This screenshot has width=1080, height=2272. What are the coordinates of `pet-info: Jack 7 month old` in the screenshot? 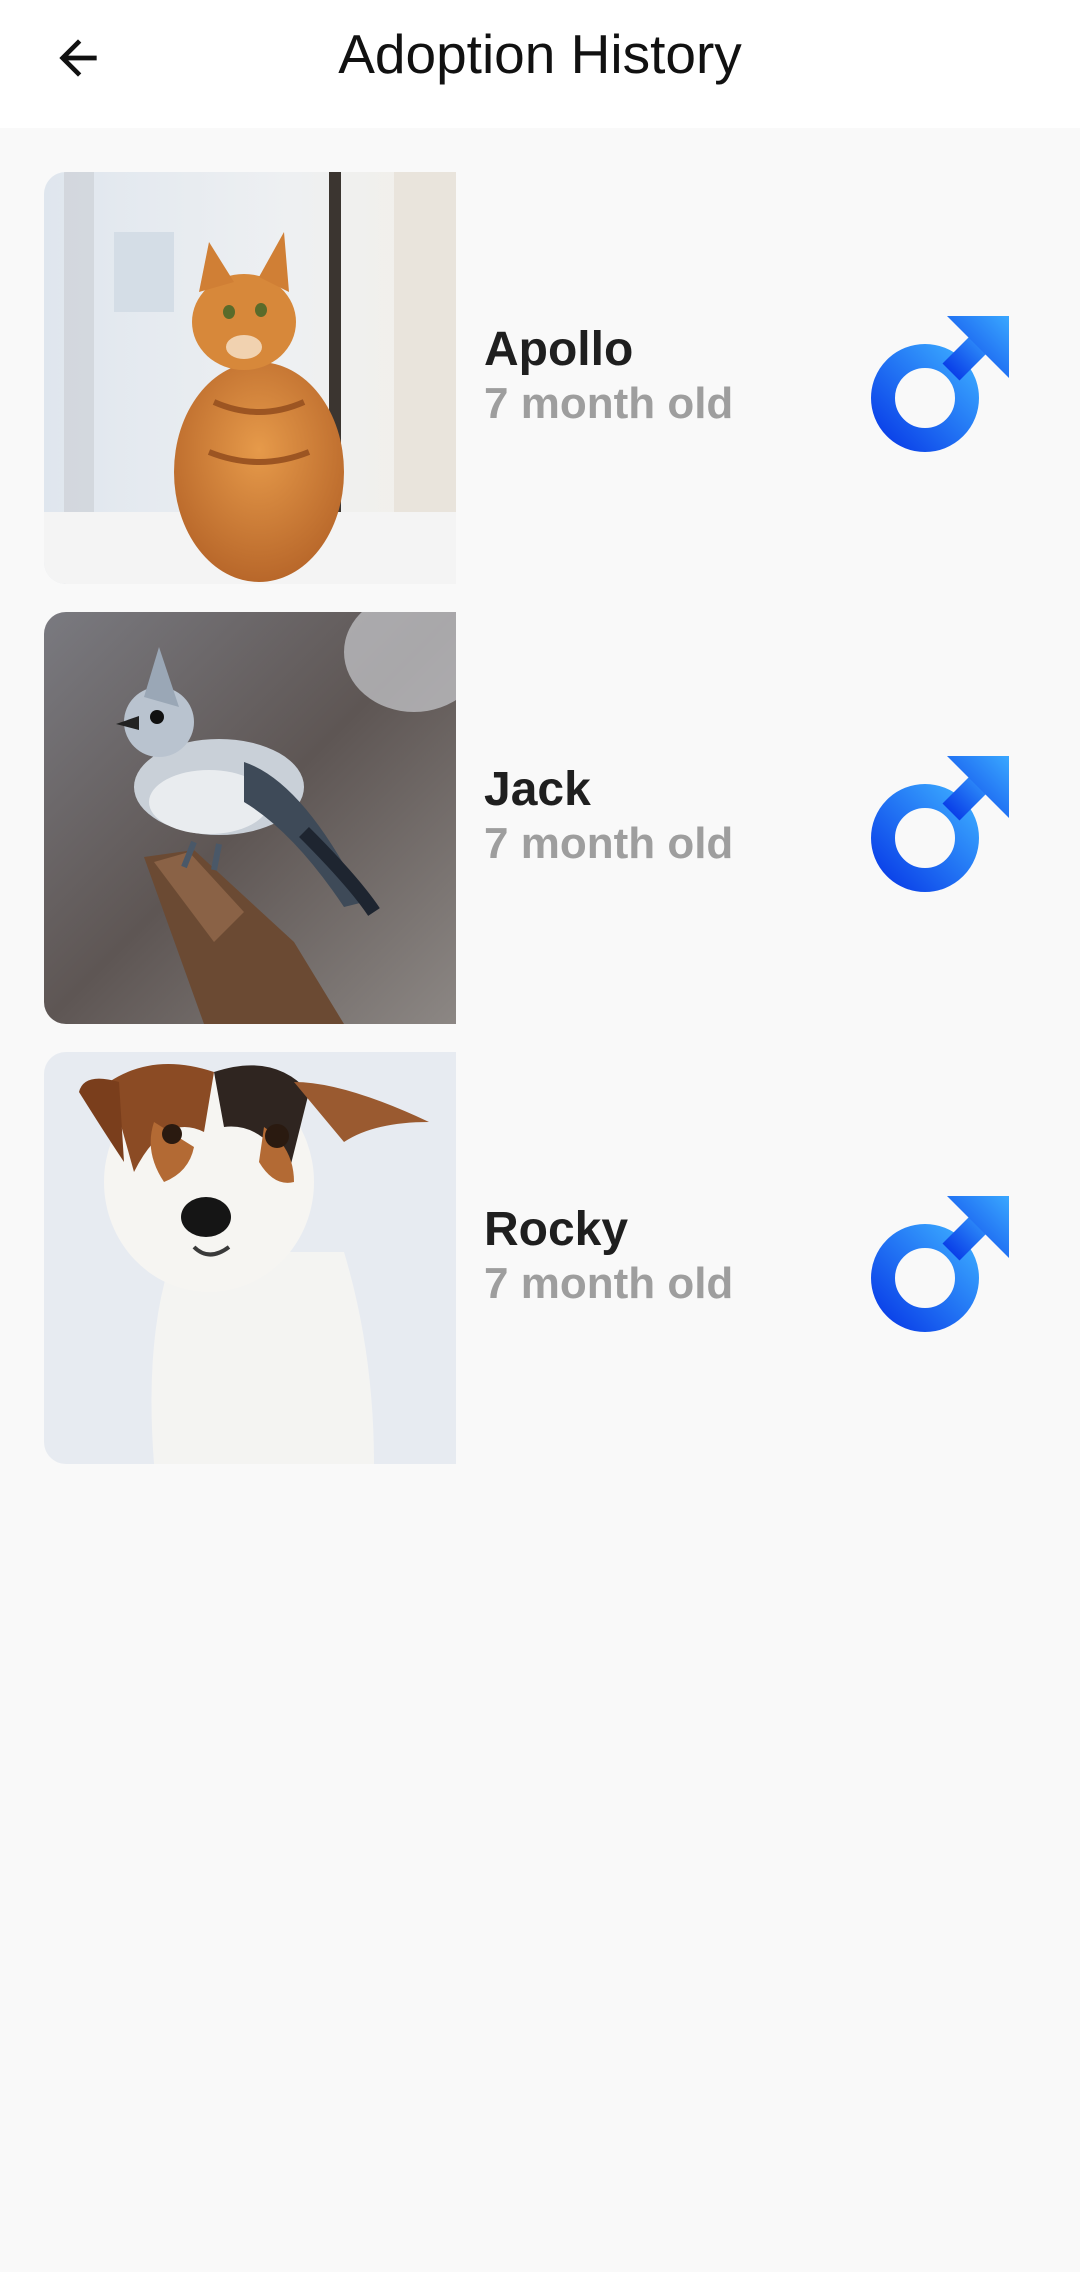 It's located at (608, 816).